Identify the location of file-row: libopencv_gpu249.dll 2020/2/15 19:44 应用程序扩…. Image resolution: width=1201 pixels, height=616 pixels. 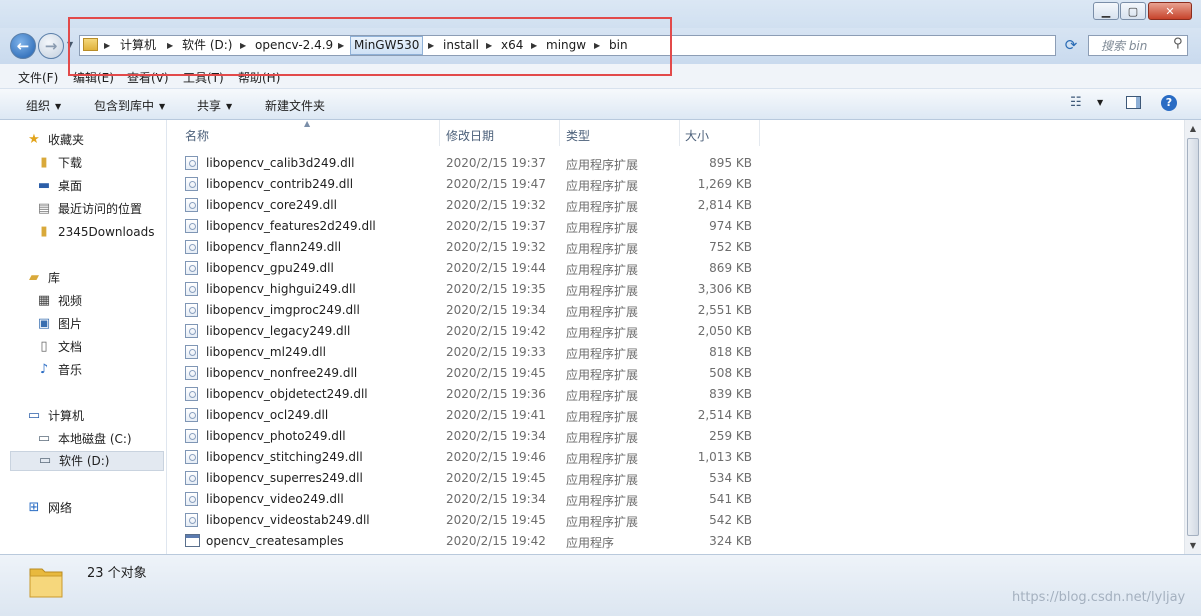
(475, 268).